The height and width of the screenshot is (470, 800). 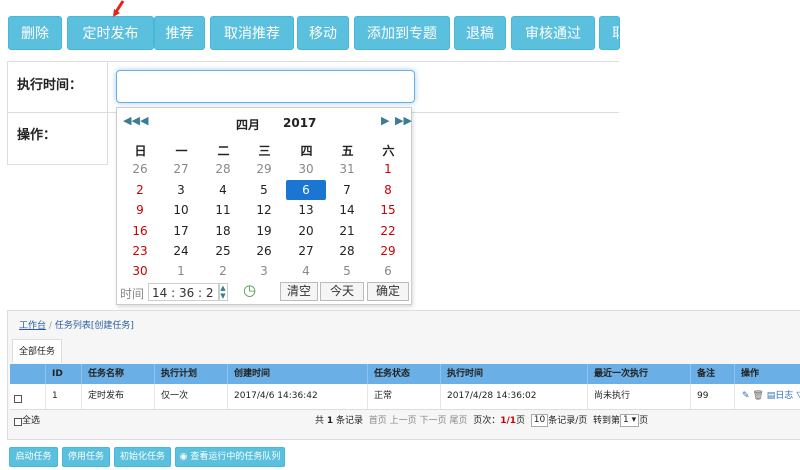 I want to click on calendar-day: 9, so click(x=140, y=210).